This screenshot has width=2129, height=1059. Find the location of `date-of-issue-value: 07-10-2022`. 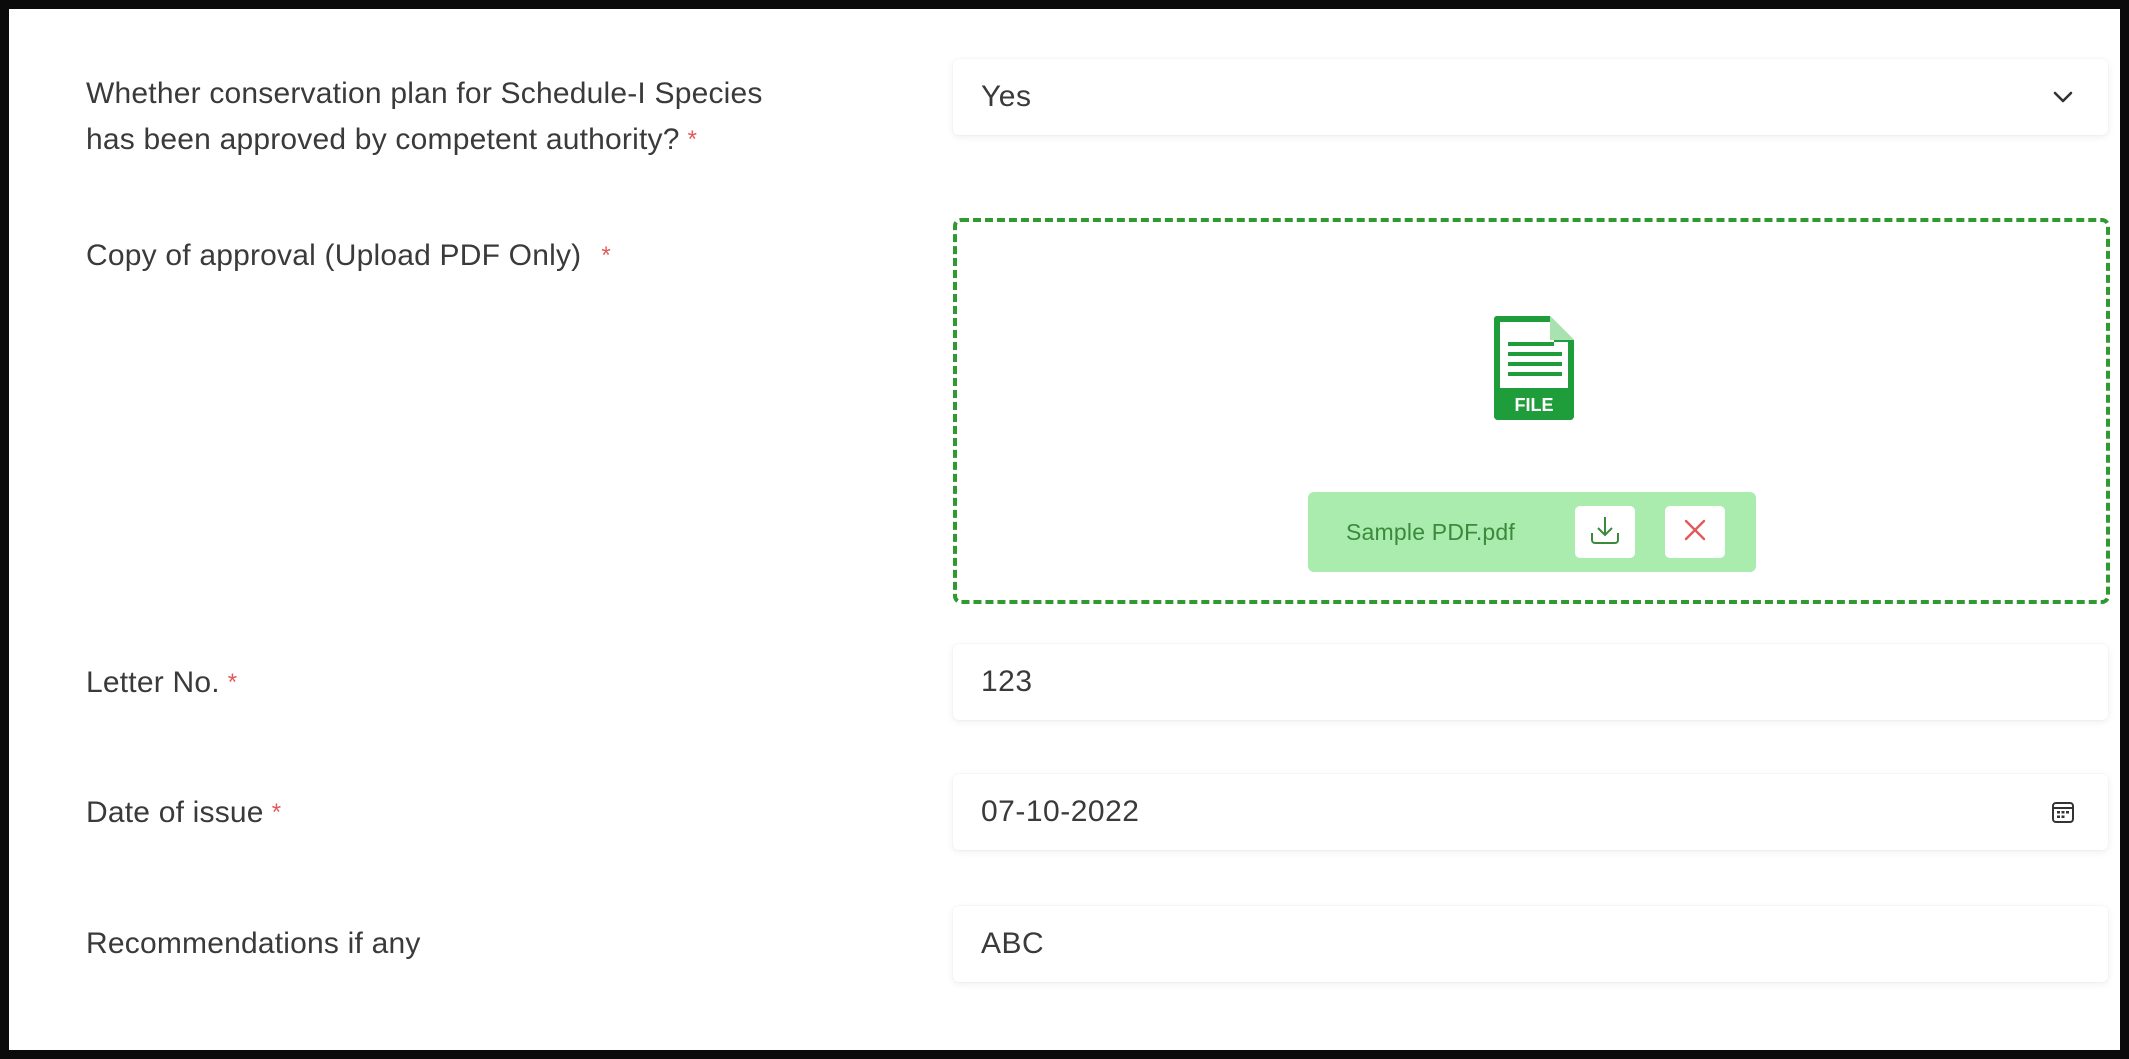

date-of-issue-value: 07-10-2022 is located at coordinates (1060, 811).